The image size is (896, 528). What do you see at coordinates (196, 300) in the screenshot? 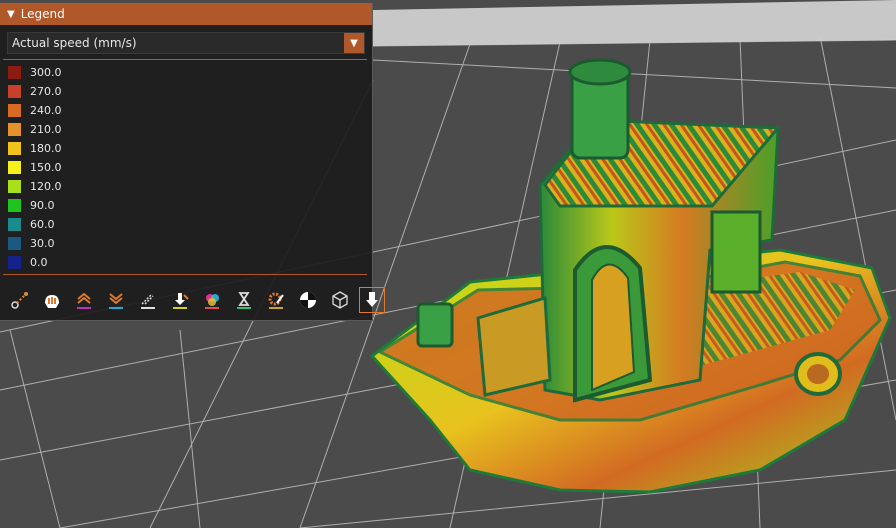
I see `legend-options-toolbar` at bounding box center [196, 300].